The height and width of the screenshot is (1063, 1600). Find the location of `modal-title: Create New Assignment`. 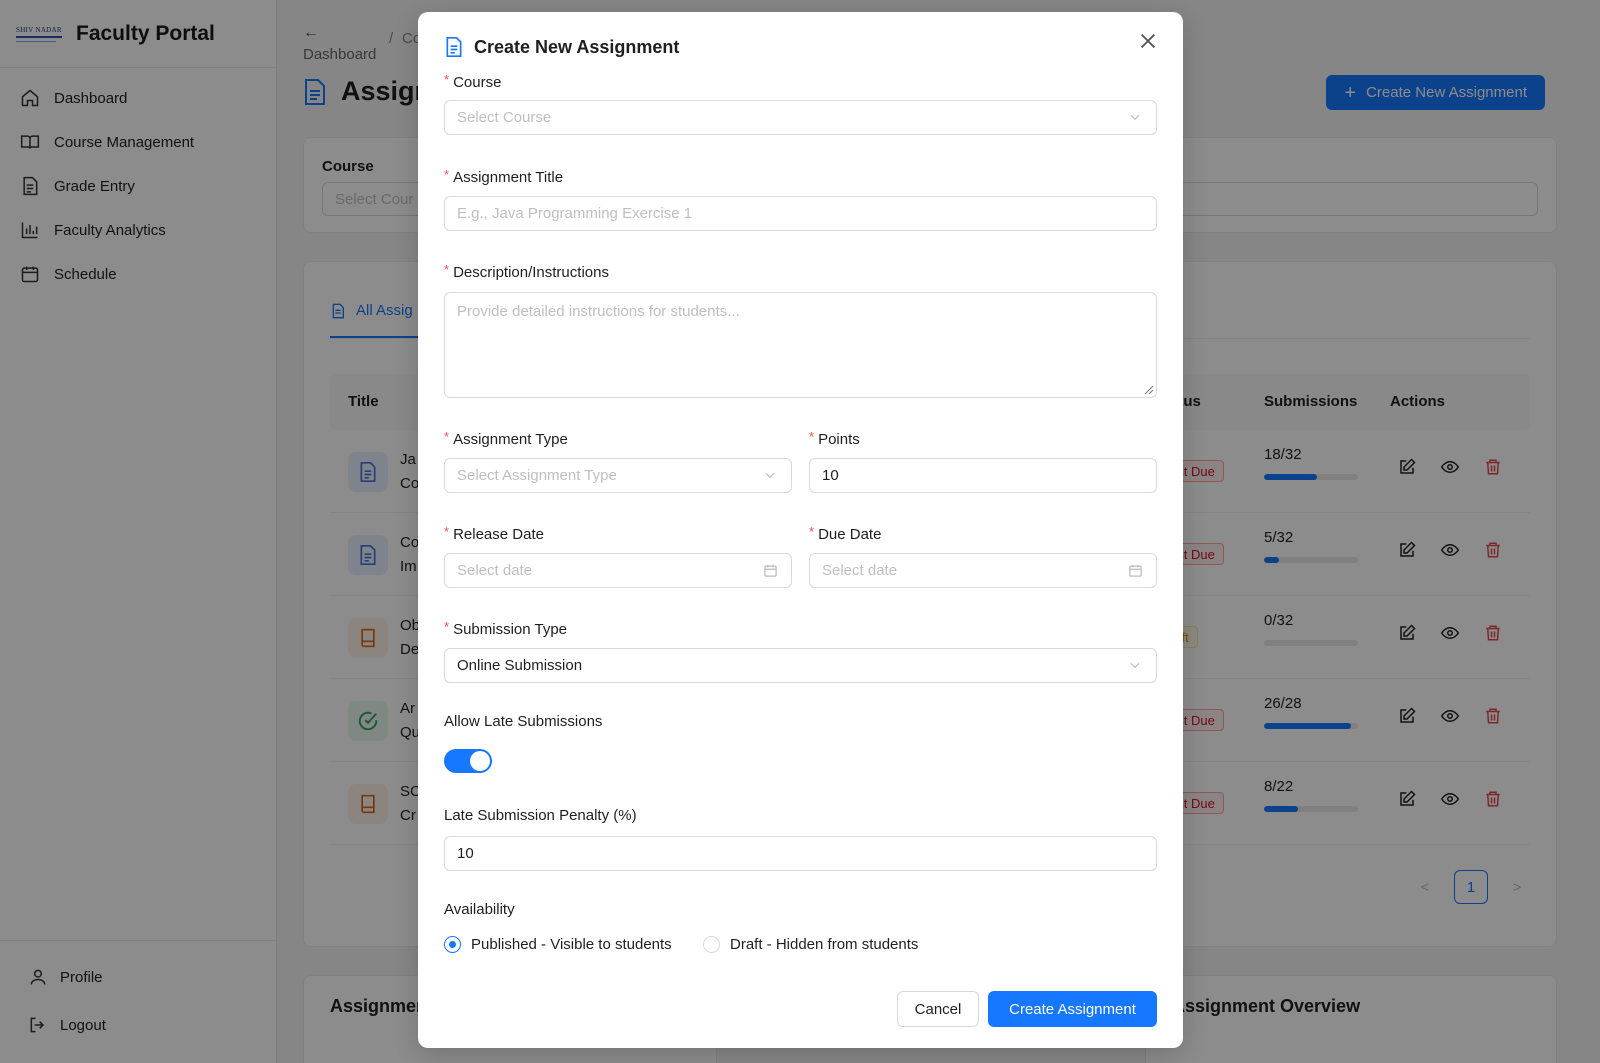

modal-title: Create New Assignment is located at coordinates (577, 46).